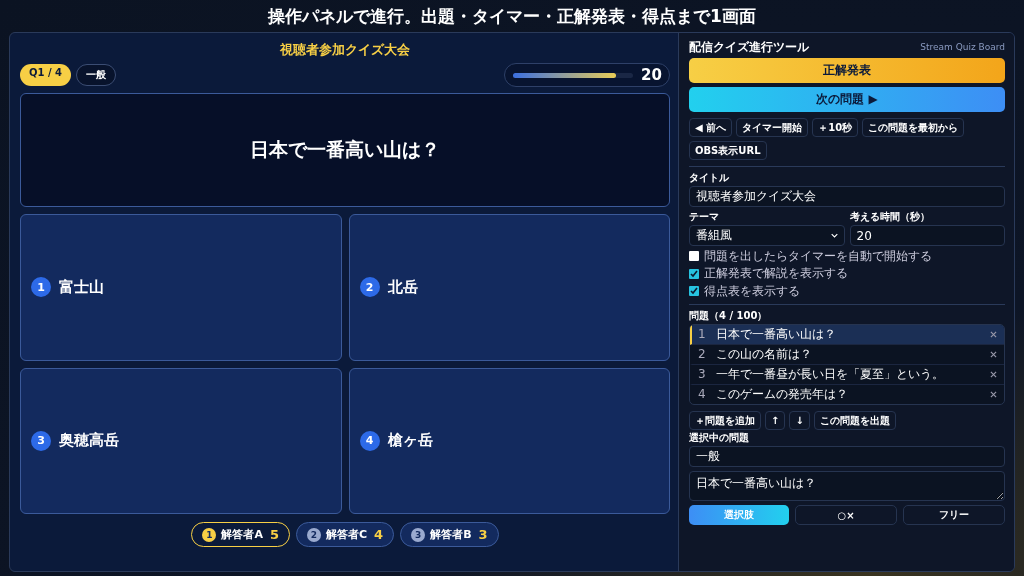  What do you see at coordinates (847, 355) in the screenshot?
I see `question-row: 2 この山の名前は？` at bounding box center [847, 355].